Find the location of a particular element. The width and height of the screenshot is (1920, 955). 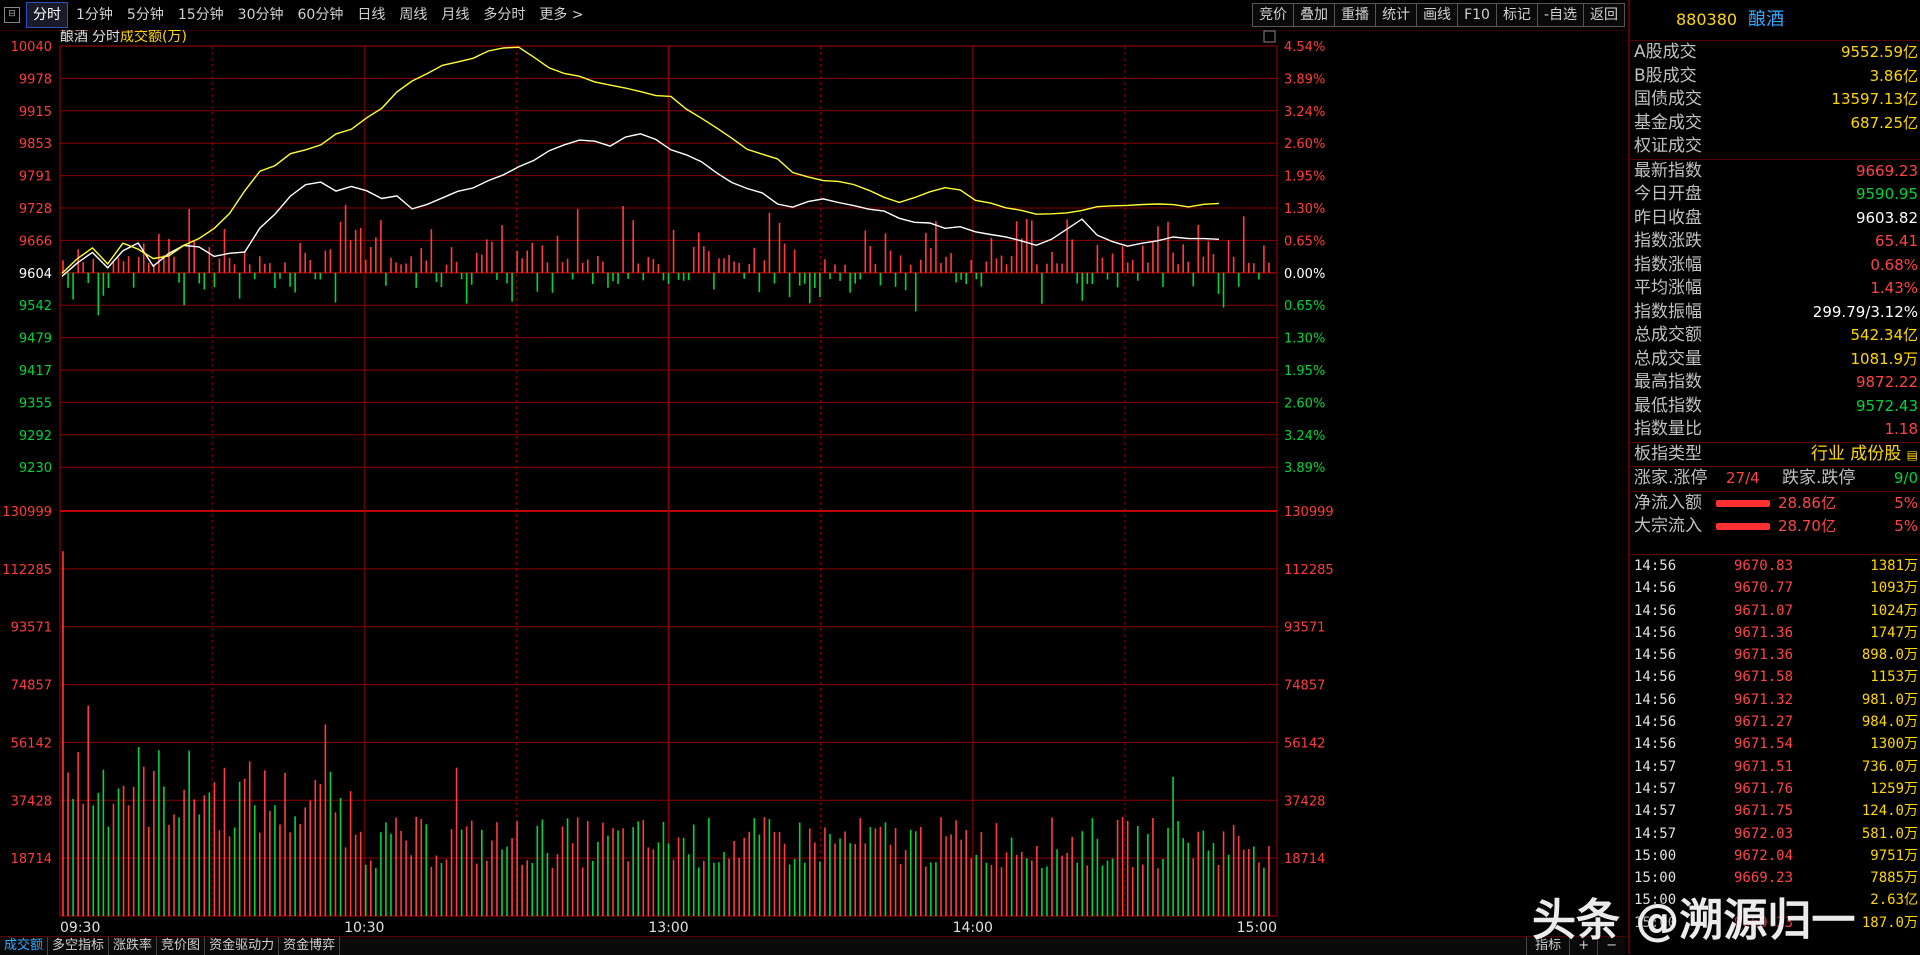

tick-row: 14:56 9671.07 1024万 is located at coordinates (1775, 611).